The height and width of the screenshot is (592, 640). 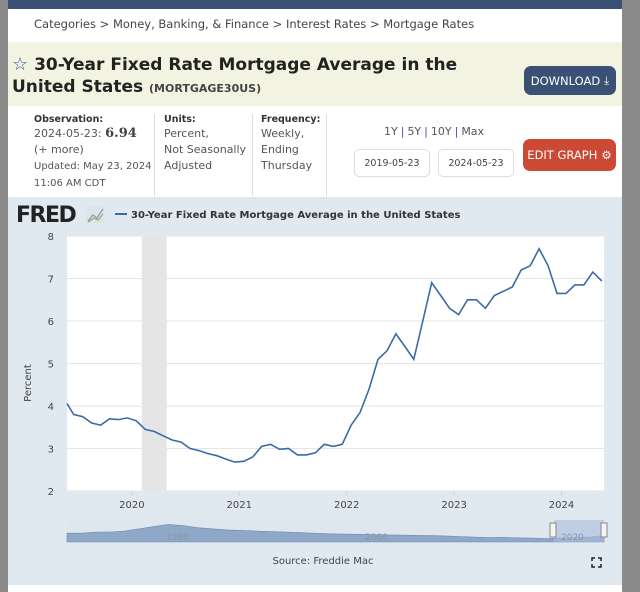 I want to click on updated-time: 11:06 AM CDT, so click(x=70, y=183).